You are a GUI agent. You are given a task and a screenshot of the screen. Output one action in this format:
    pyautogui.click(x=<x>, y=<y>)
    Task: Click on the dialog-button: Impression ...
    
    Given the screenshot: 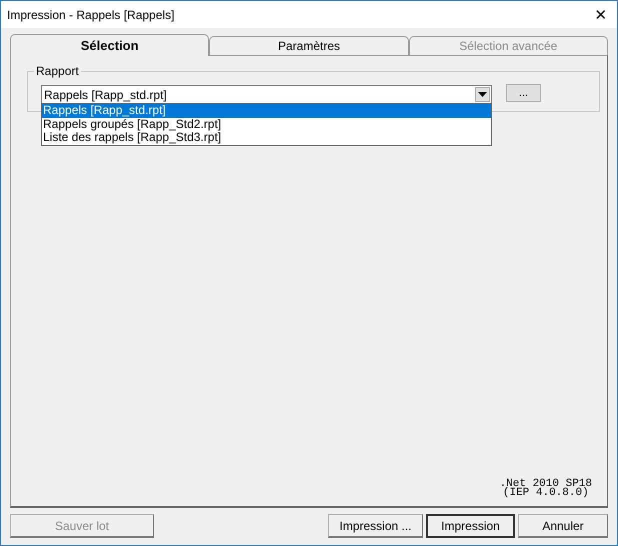 What is the action you would take?
    pyautogui.click(x=375, y=526)
    